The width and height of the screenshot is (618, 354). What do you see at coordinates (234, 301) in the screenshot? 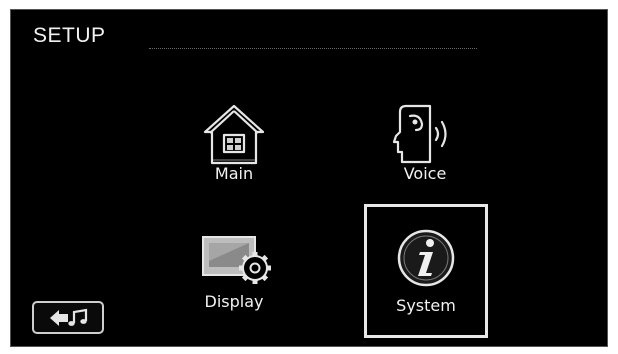
I see `menu-item-label: Display` at bounding box center [234, 301].